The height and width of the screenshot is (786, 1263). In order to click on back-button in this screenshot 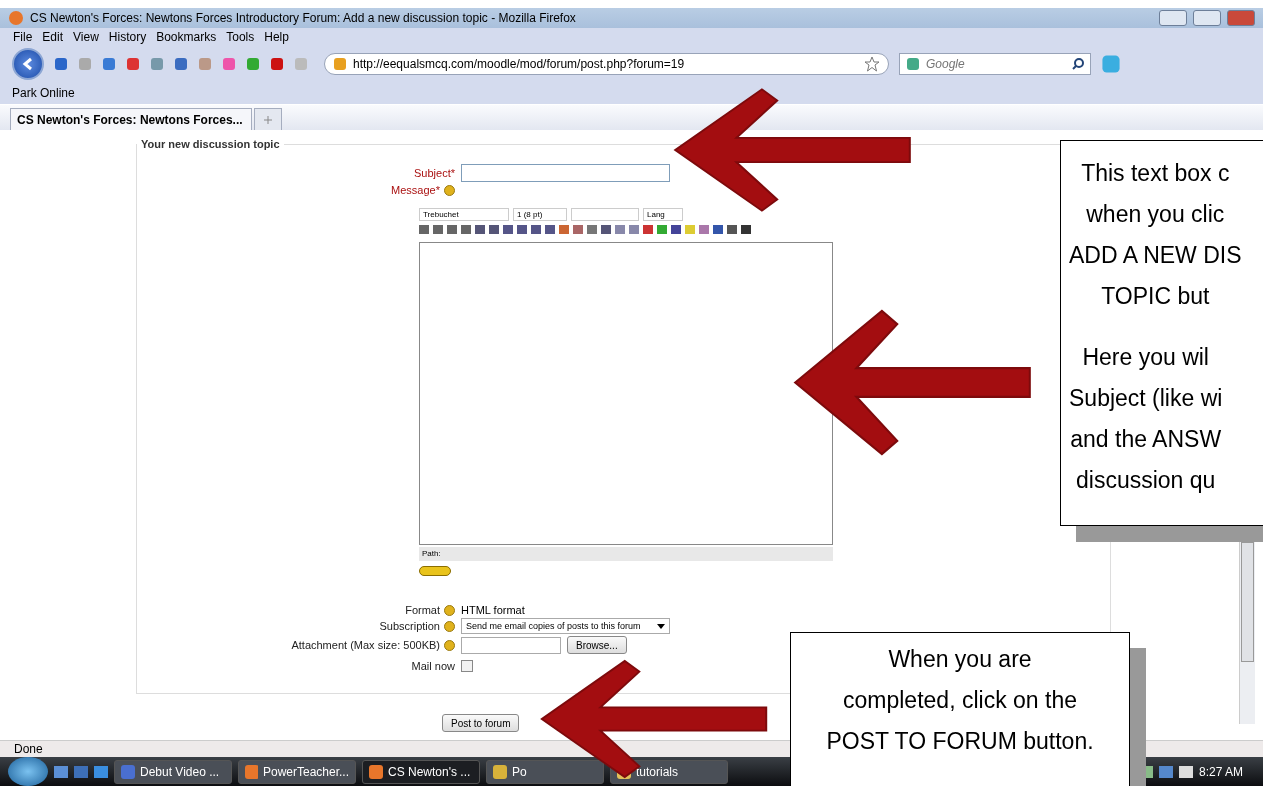, I will do `click(28, 64)`.